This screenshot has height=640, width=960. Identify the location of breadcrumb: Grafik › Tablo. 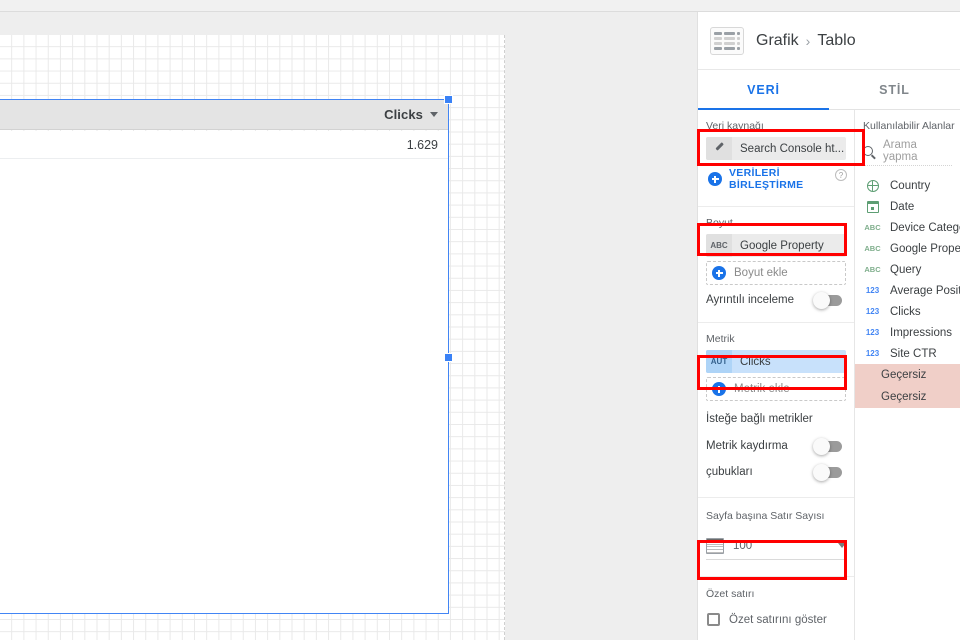
(806, 41).